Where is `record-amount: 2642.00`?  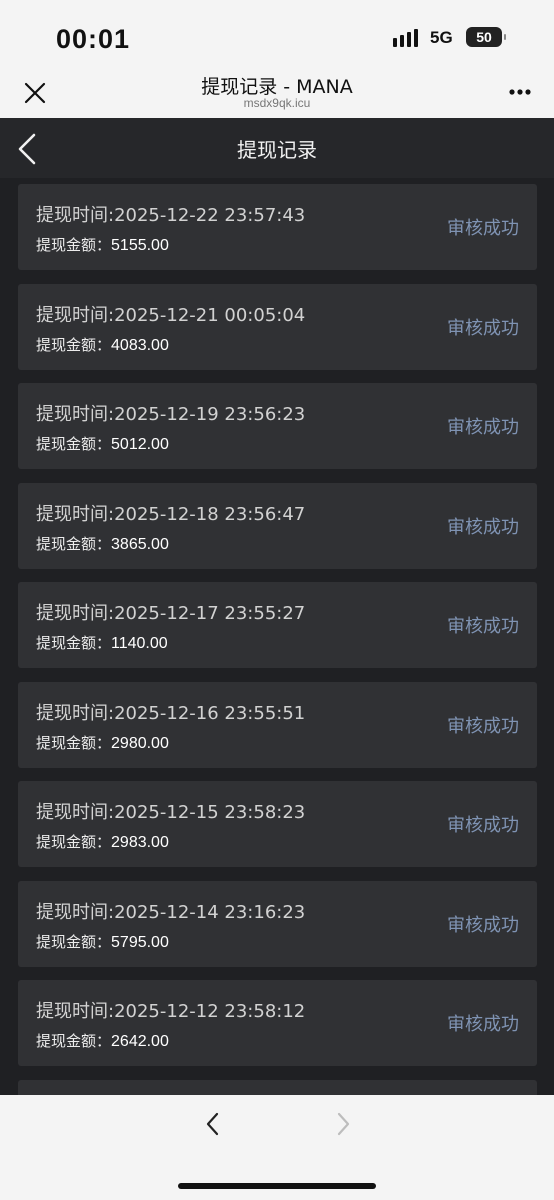
record-amount: 2642.00 is located at coordinates (140, 1041).